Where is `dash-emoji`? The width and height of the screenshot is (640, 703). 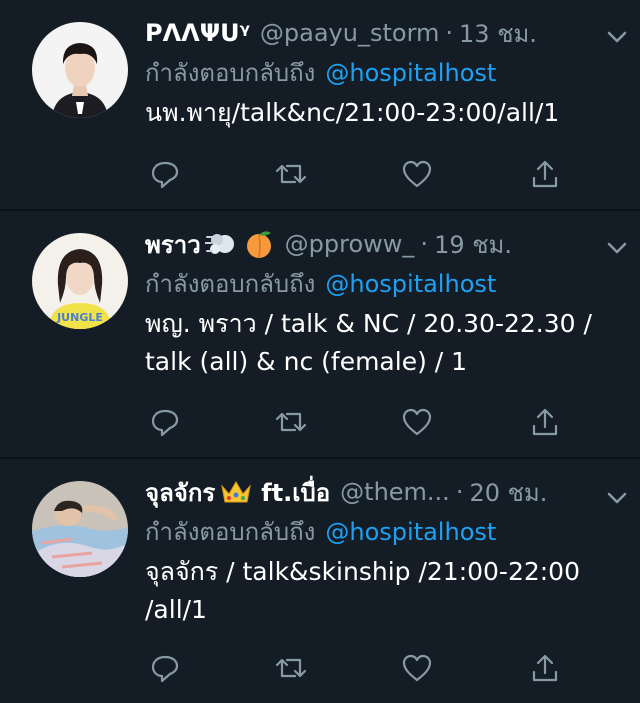 dash-emoji is located at coordinates (221, 244).